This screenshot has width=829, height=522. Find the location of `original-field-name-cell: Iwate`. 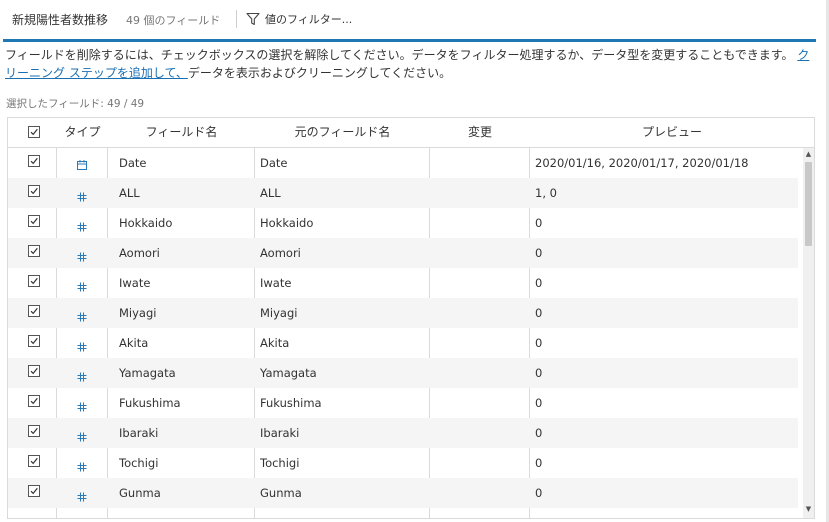

original-field-name-cell: Iwate is located at coordinates (276, 283).